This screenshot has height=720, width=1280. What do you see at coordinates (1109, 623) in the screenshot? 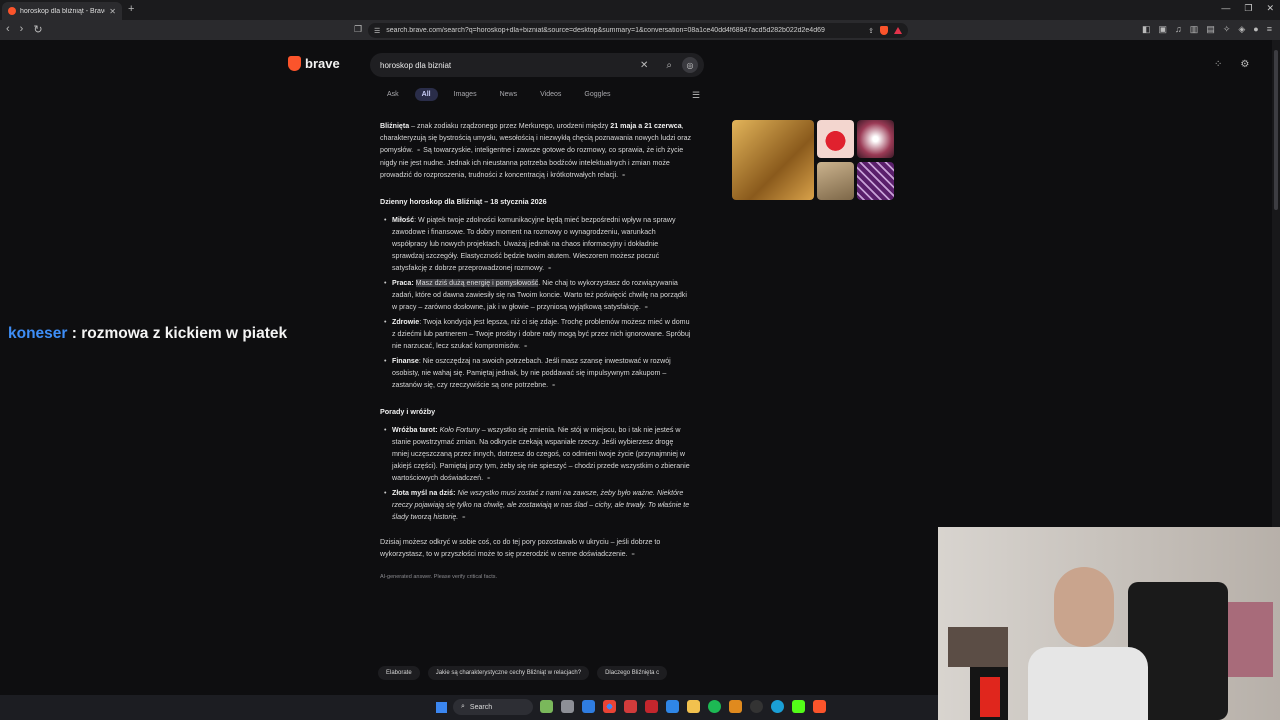
I see `webcam-overlay` at bounding box center [1109, 623].